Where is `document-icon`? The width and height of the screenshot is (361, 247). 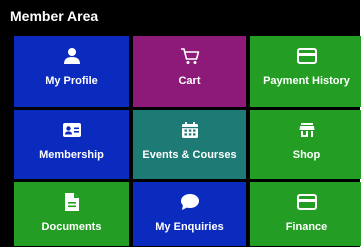 document-icon is located at coordinates (72, 202).